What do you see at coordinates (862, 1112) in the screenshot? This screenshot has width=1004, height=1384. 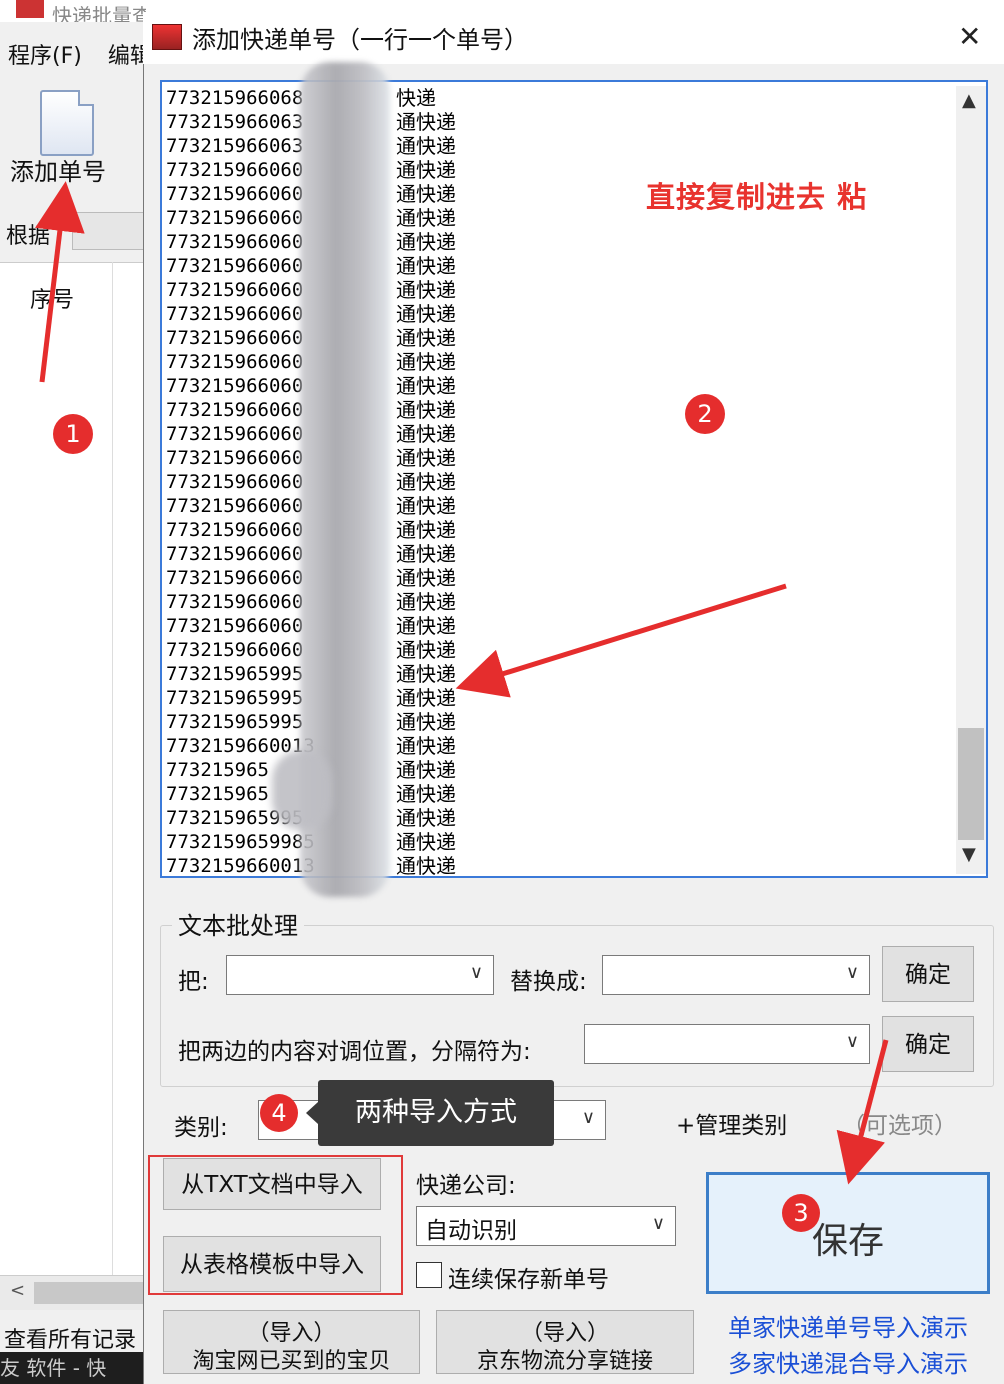 I see `arrow-to-save` at bounding box center [862, 1112].